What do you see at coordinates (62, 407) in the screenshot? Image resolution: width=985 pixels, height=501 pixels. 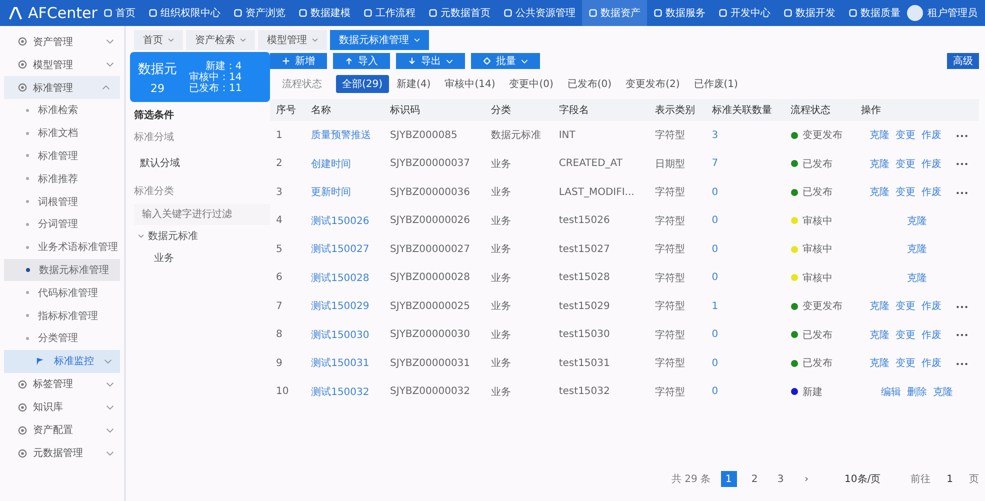 I see `sidebar-item: 知识库` at bounding box center [62, 407].